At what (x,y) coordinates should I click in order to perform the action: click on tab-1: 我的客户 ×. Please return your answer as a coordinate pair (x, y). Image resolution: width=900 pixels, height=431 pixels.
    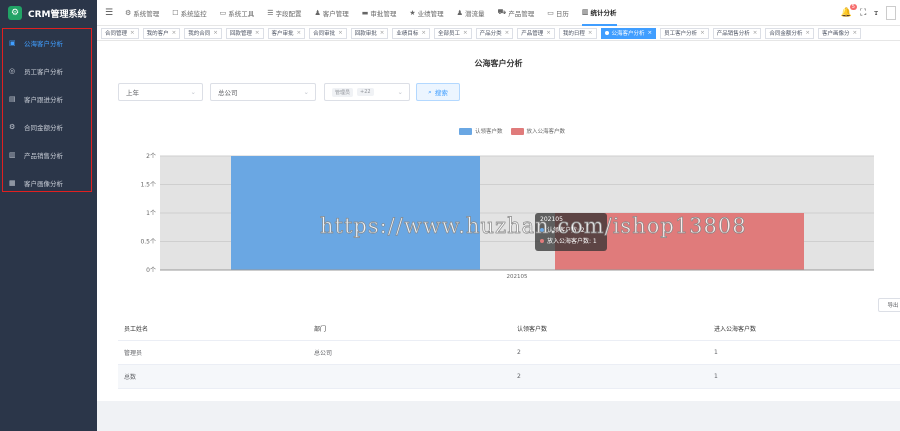
    Looking at the image, I should click on (161, 33).